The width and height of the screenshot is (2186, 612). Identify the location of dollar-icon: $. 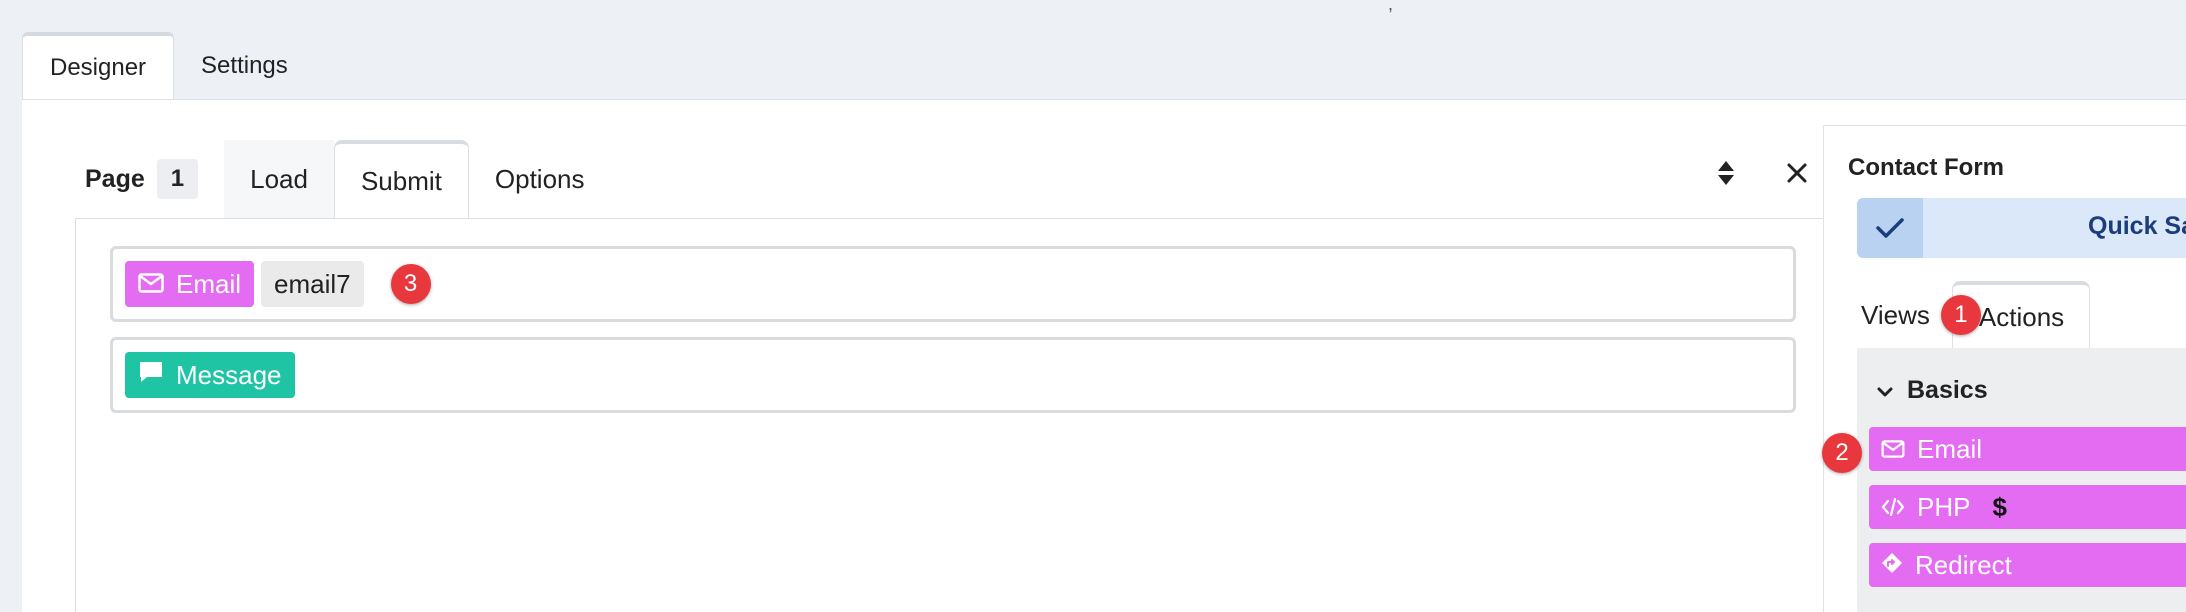
(1999, 506).